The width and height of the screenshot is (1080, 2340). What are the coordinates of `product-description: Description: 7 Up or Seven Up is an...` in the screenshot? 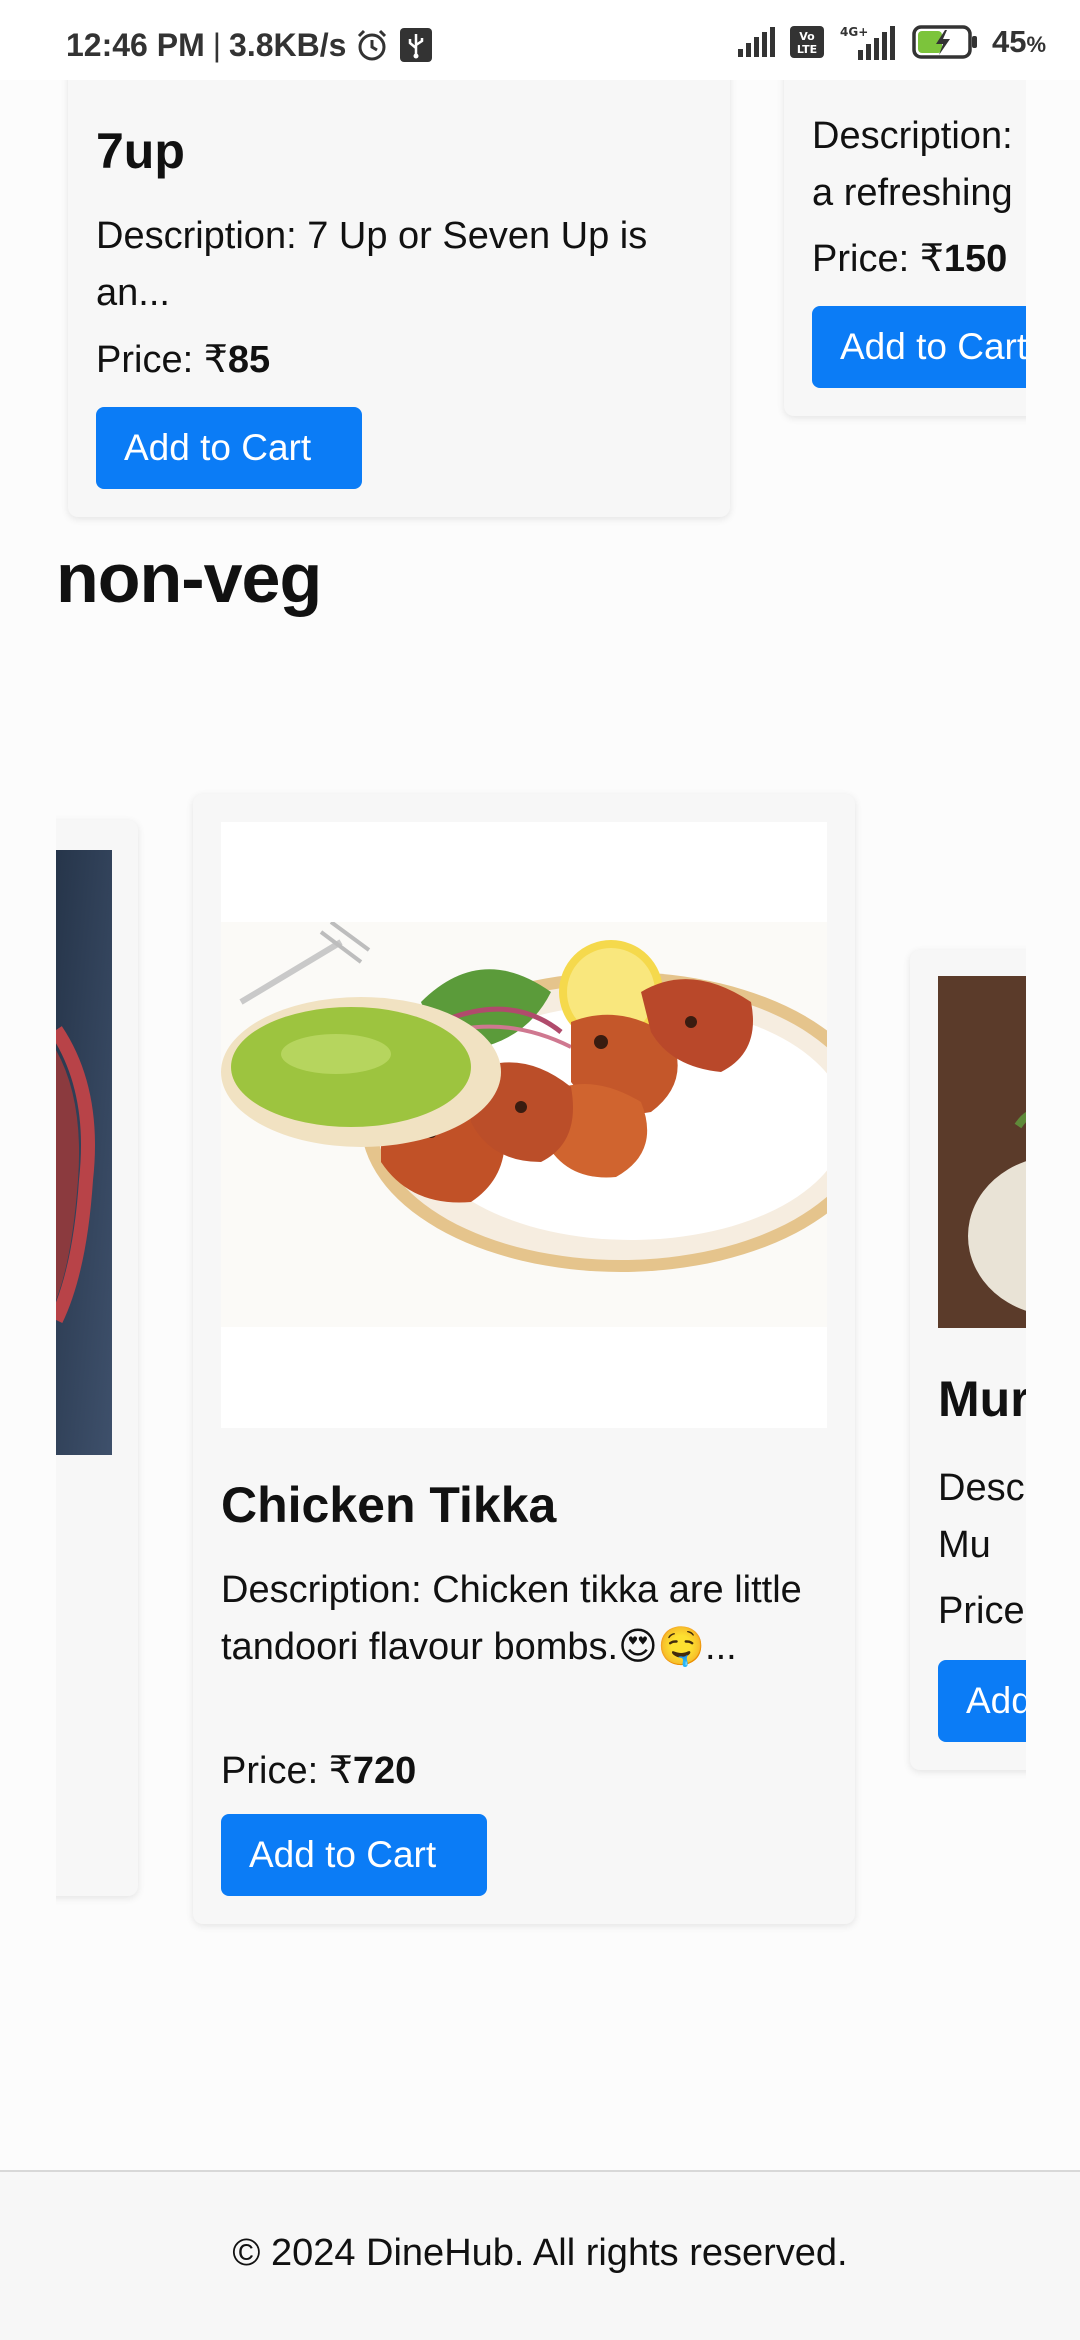 It's located at (372, 264).